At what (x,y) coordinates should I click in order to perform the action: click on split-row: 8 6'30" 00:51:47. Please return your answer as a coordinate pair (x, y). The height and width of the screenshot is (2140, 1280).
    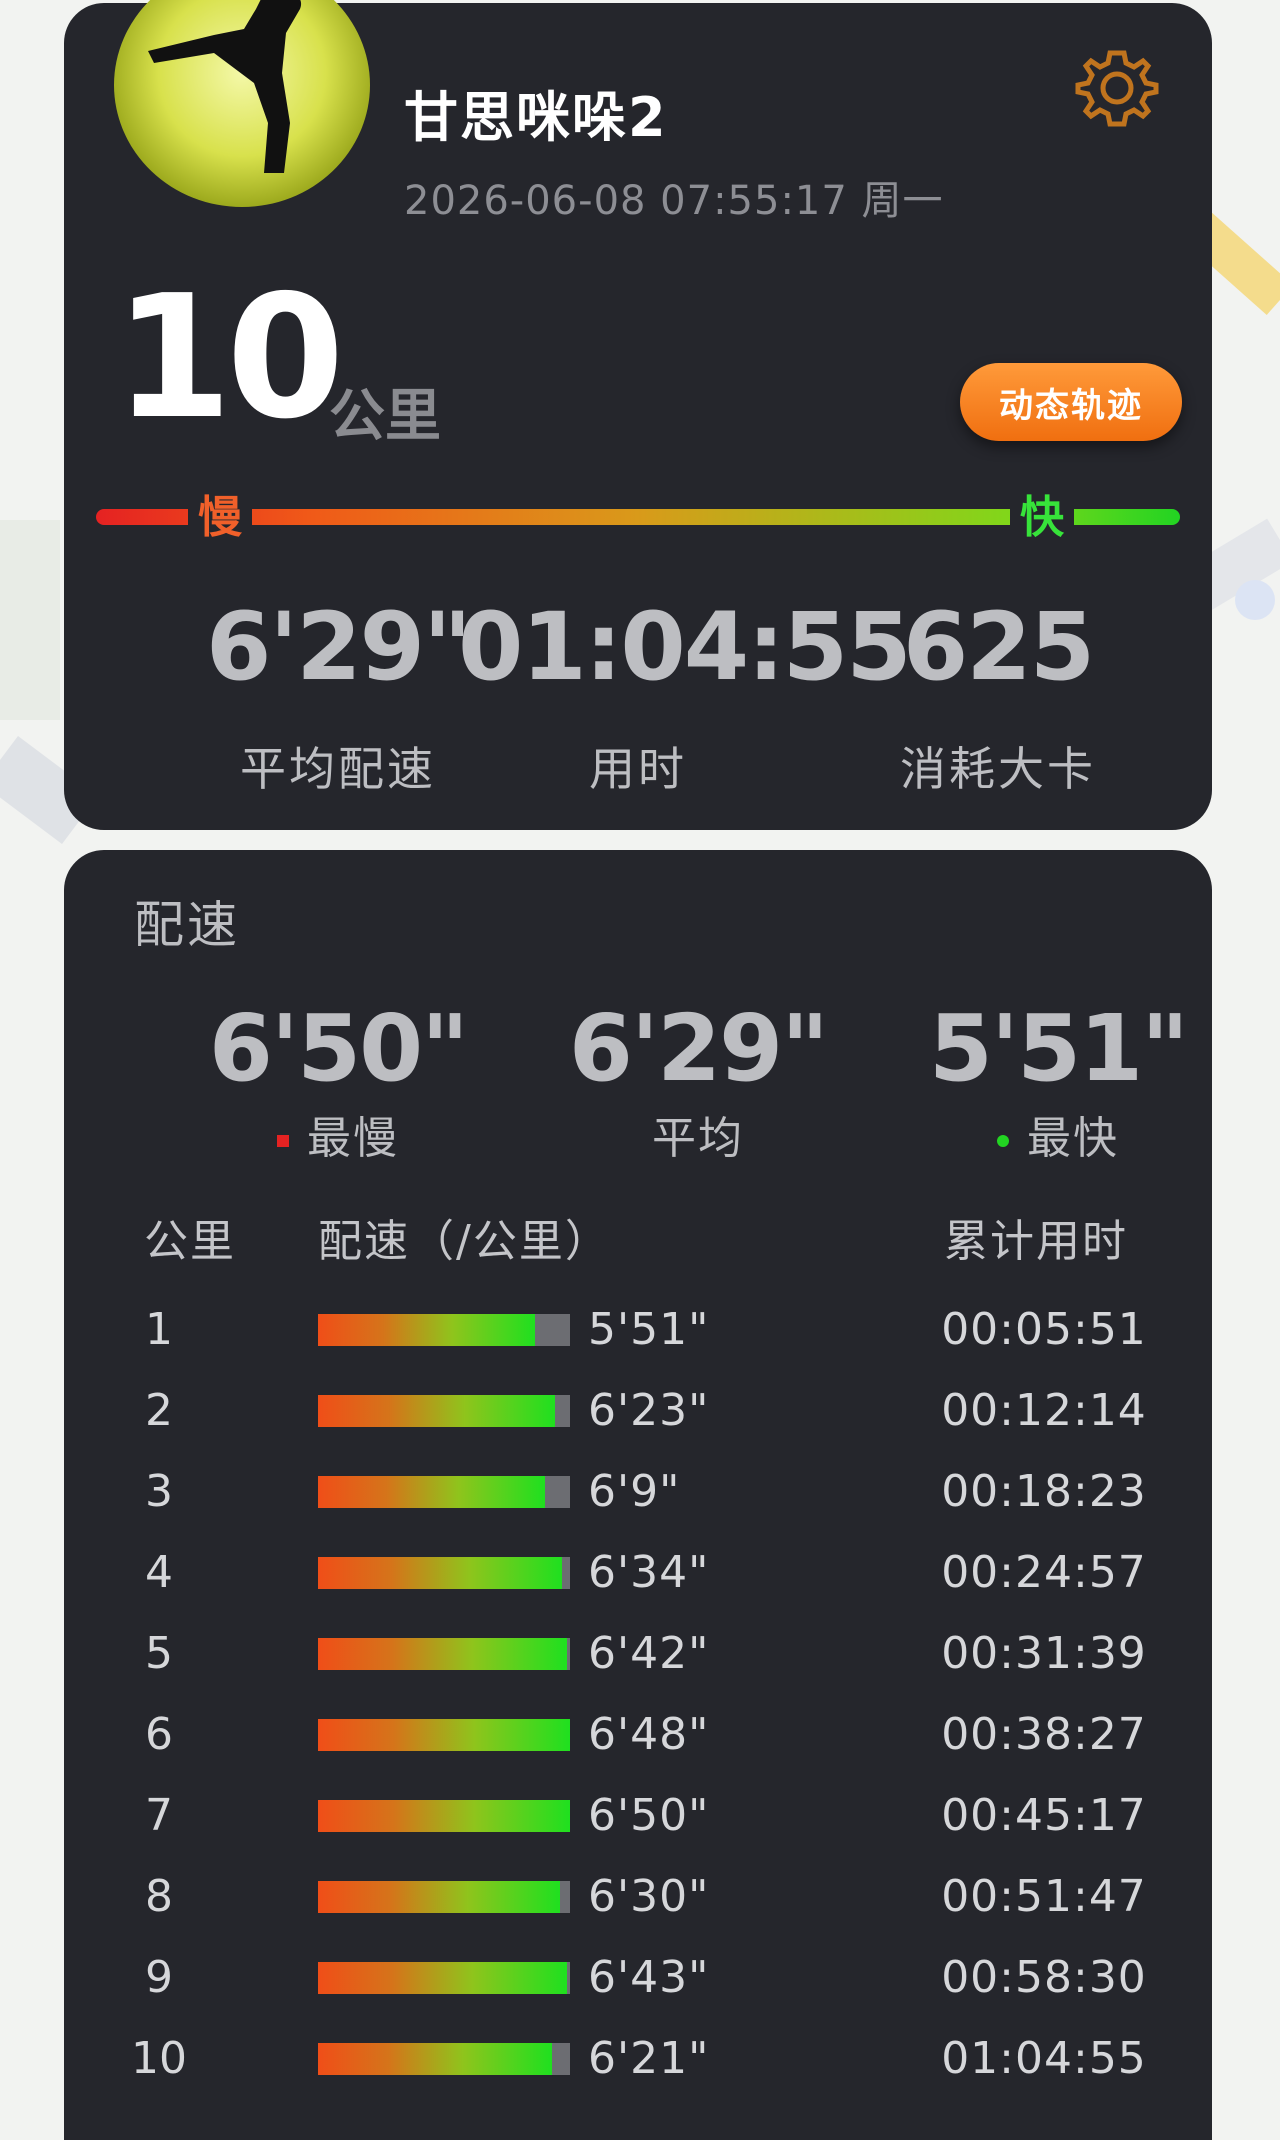
    Looking at the image, I should click on (638, 1897).